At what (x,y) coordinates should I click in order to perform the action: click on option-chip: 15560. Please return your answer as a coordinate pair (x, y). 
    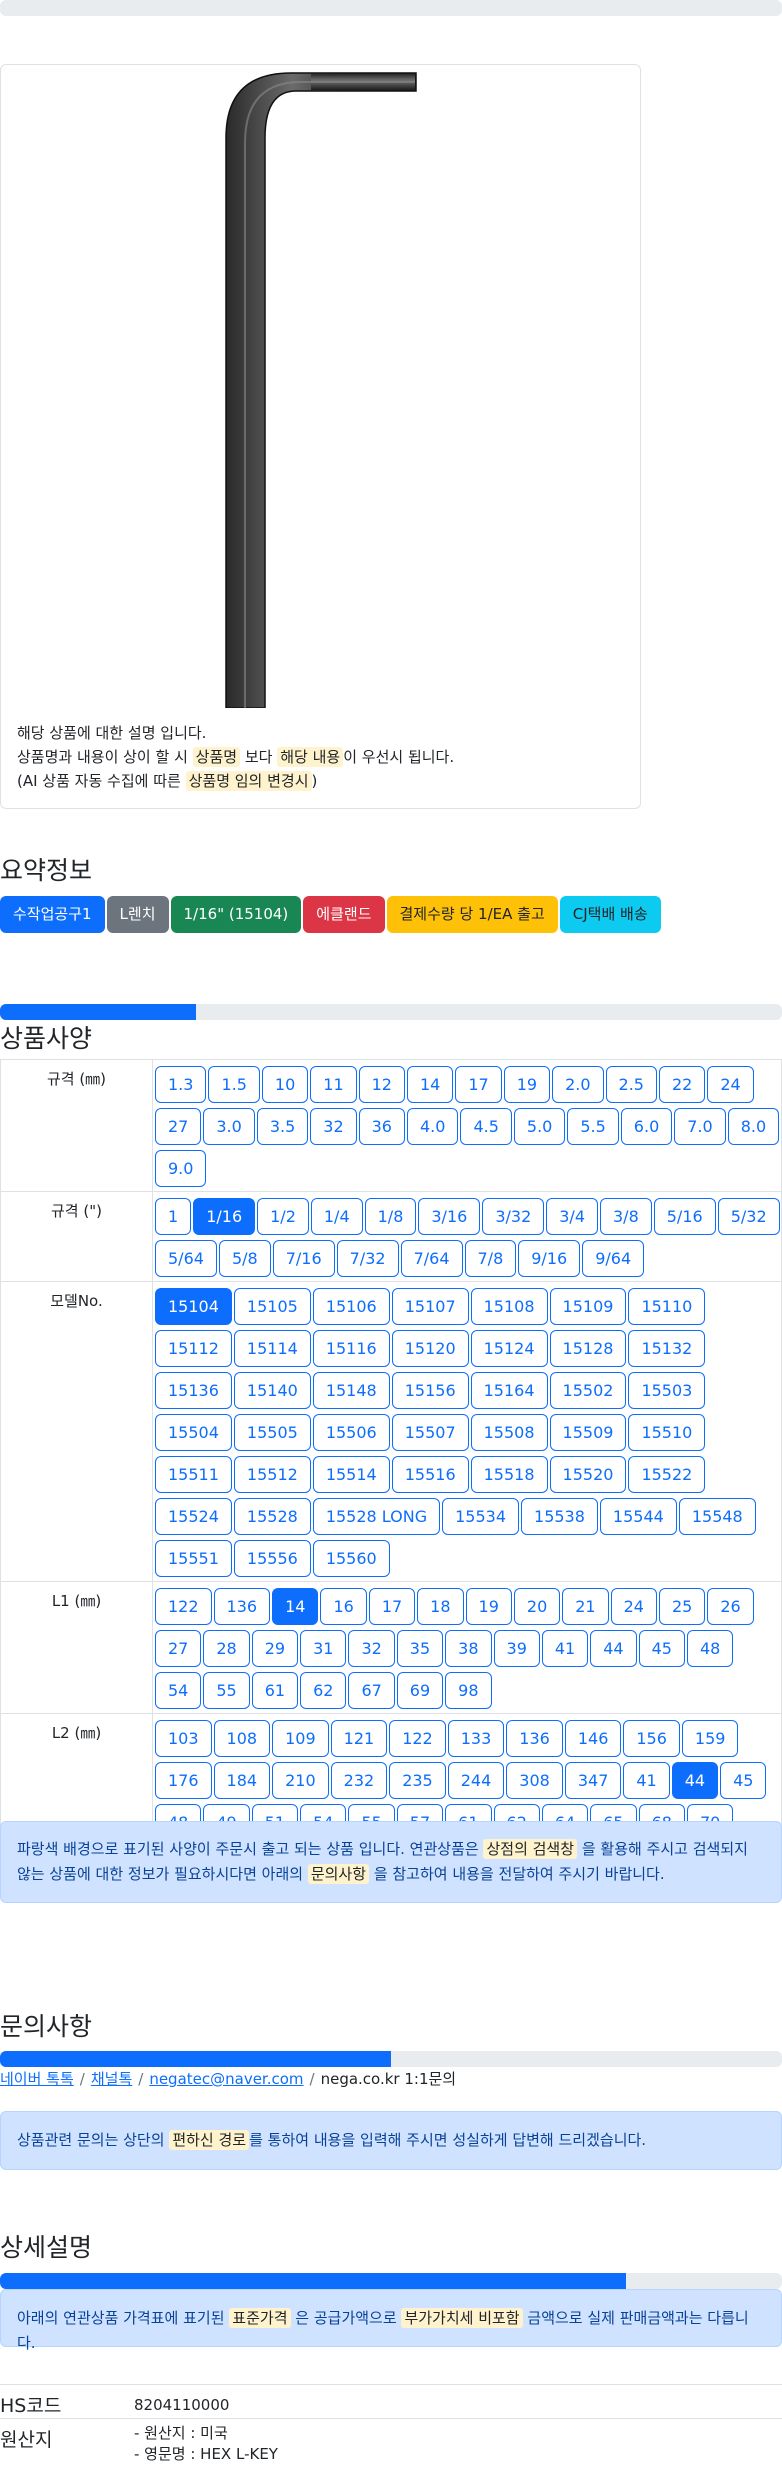
    Looking at the image, I should click on (351, 1558).